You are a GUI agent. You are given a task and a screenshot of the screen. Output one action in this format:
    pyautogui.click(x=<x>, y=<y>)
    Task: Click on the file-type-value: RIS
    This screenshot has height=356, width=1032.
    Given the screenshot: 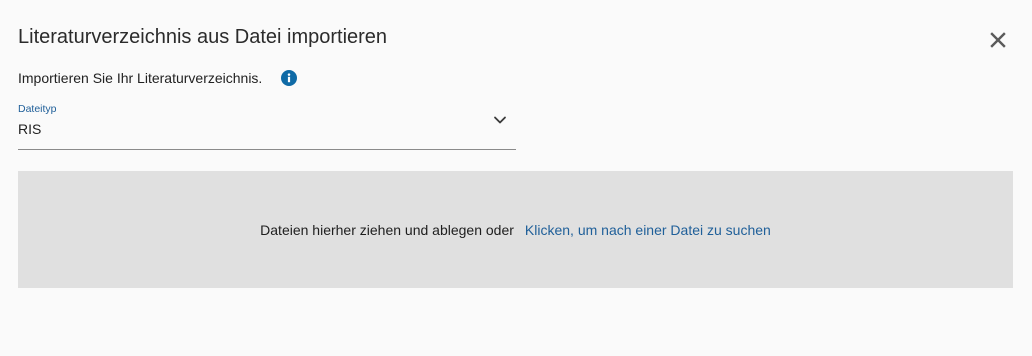 What is the action you would take?
    pyautogui.click(x=29, y=129)
    